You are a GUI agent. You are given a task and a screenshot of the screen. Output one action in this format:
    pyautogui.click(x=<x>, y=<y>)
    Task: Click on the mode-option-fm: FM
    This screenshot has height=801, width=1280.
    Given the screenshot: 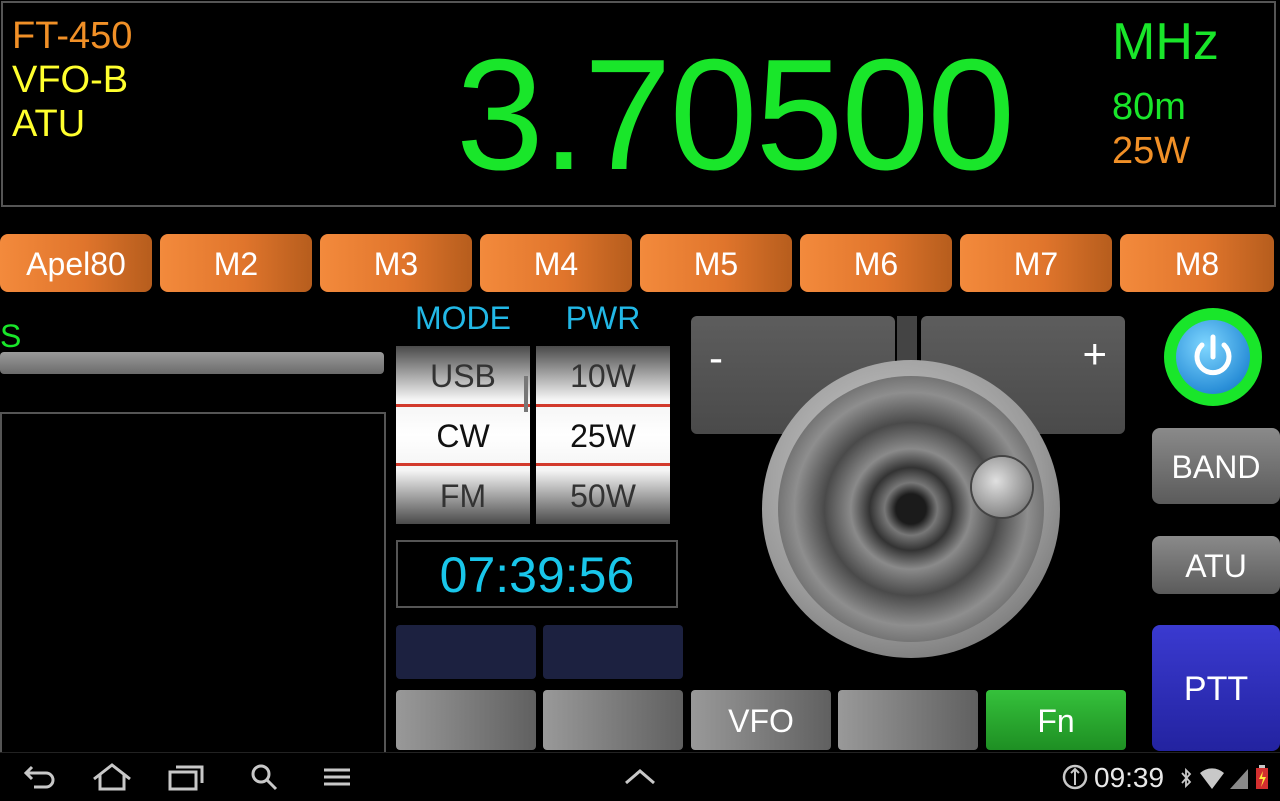 What is the action you would take?
    pyautogui.click(x=463, y=496)
    